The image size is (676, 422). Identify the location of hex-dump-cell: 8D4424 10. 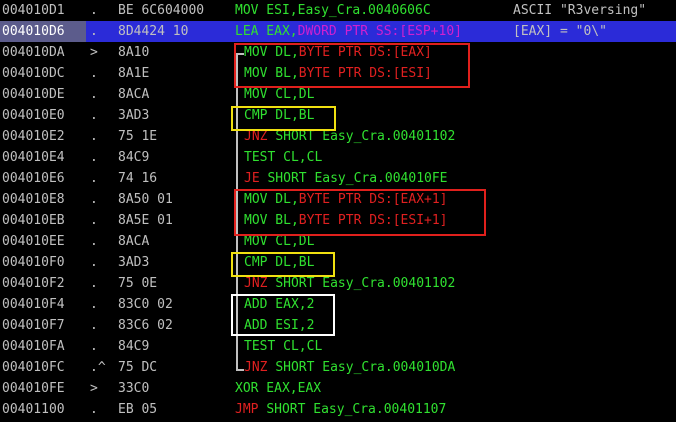
(153, 31).